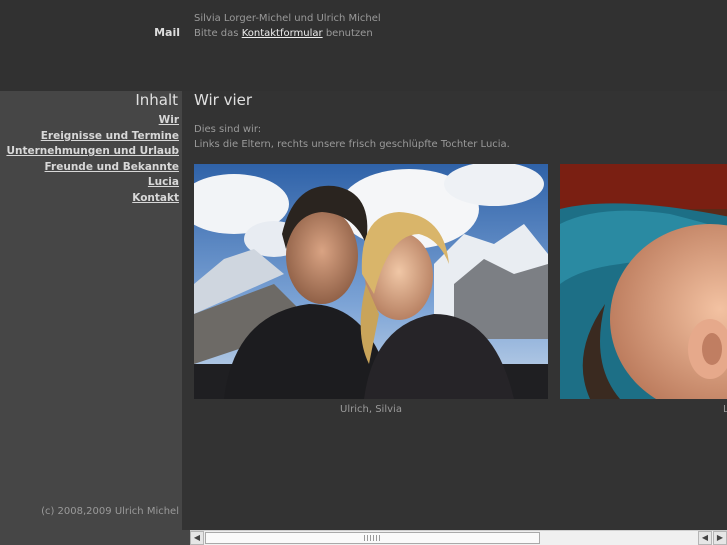 The width and height of the screenshot is (727, 545). What do you see at coordinates (169, 120) in the screenshot?
I see `nav-link-wir: Wir` at bounding box center [169, 120].